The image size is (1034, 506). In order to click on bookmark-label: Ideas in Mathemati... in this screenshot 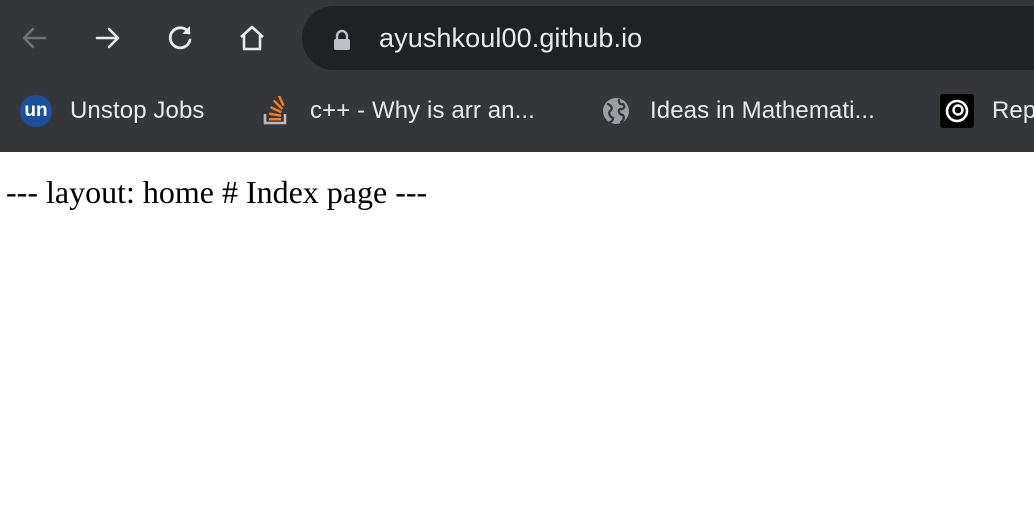, I will do `click(762, 110)`.